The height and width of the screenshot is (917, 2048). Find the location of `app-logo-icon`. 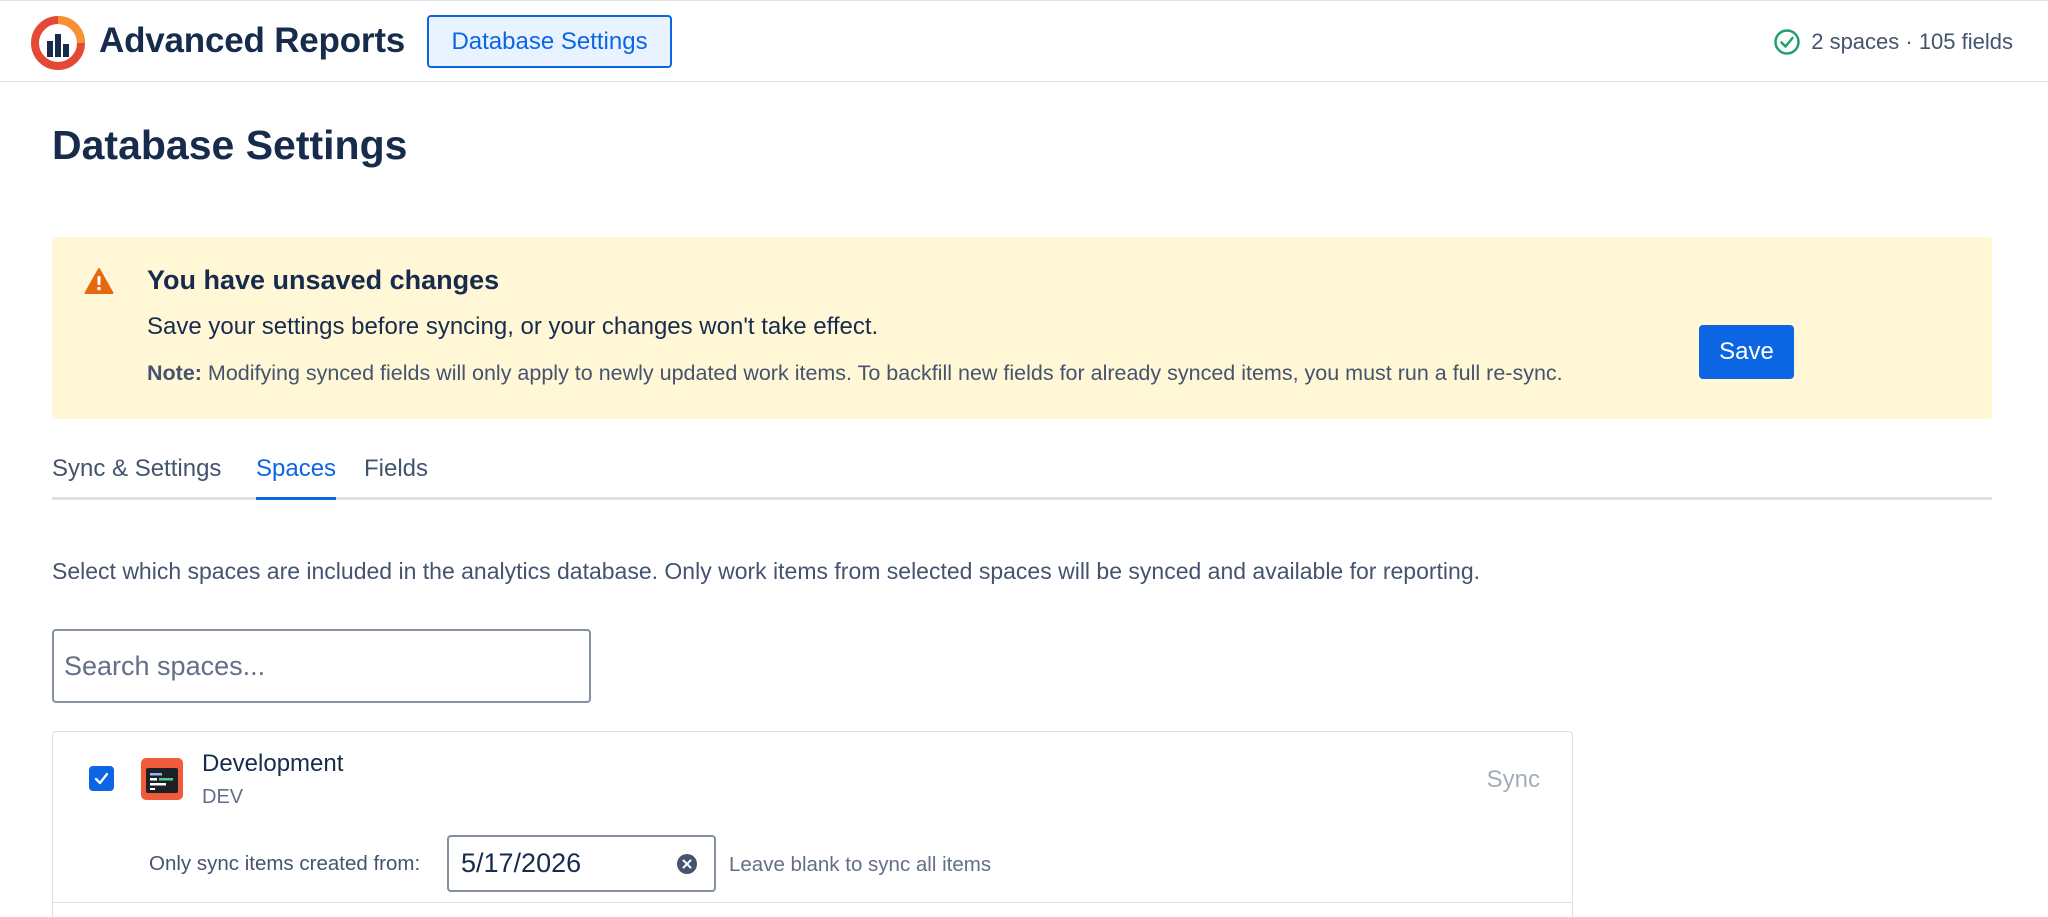

app-logo-icon is located at coordinates (58, 43).